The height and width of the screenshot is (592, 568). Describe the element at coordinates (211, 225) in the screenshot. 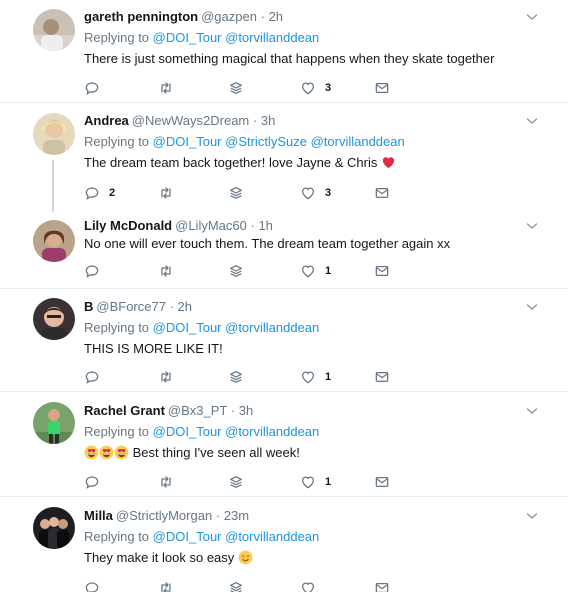

I see `user-handle: @LilyMac60` at that location.